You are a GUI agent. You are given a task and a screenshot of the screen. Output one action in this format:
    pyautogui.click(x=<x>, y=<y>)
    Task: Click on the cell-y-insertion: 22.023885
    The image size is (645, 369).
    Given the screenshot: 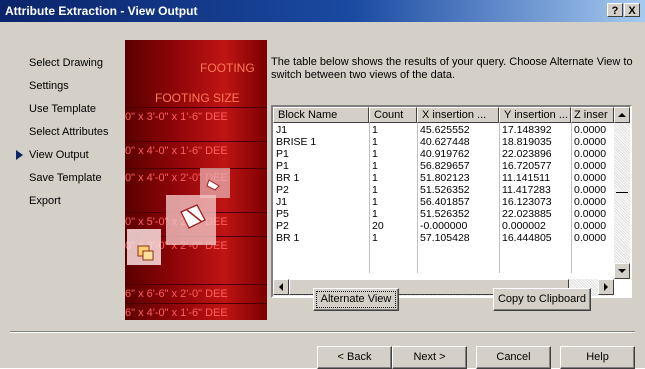 What is the action you would take?
    pyautogui.click(x=527, y=214)
    